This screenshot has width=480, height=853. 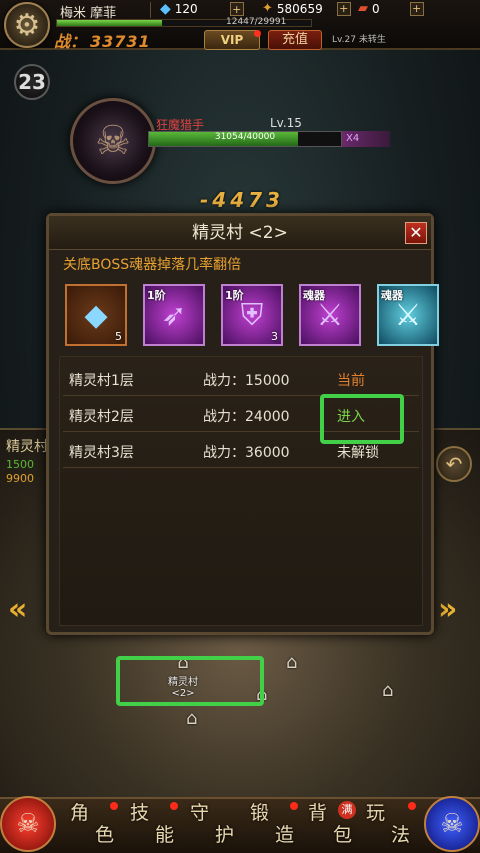 I want to click on add-tickets-button: +, so click(x=416, y=8).